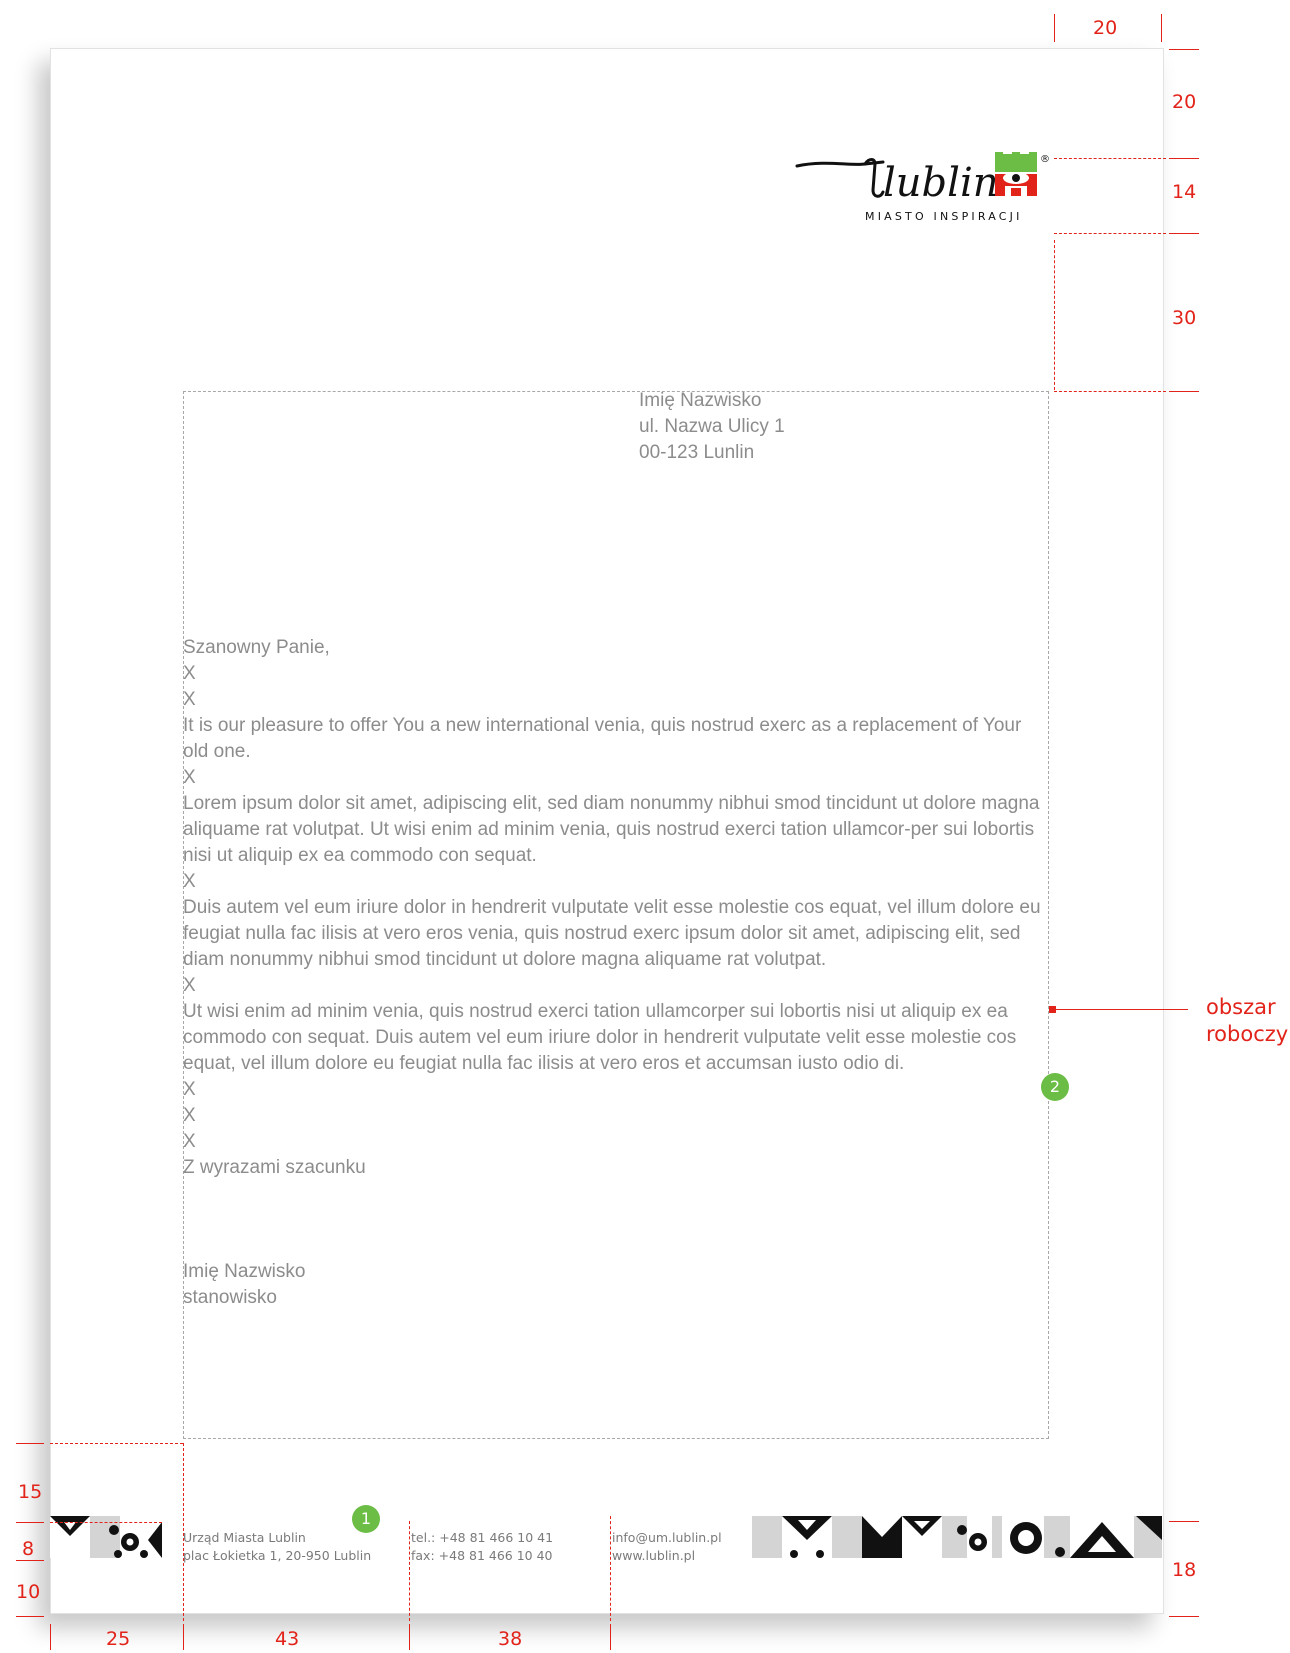 The width and height of the screenshot is (1290, 1653). I want to click on folk-pattern-graphic, so click(957, 1537).